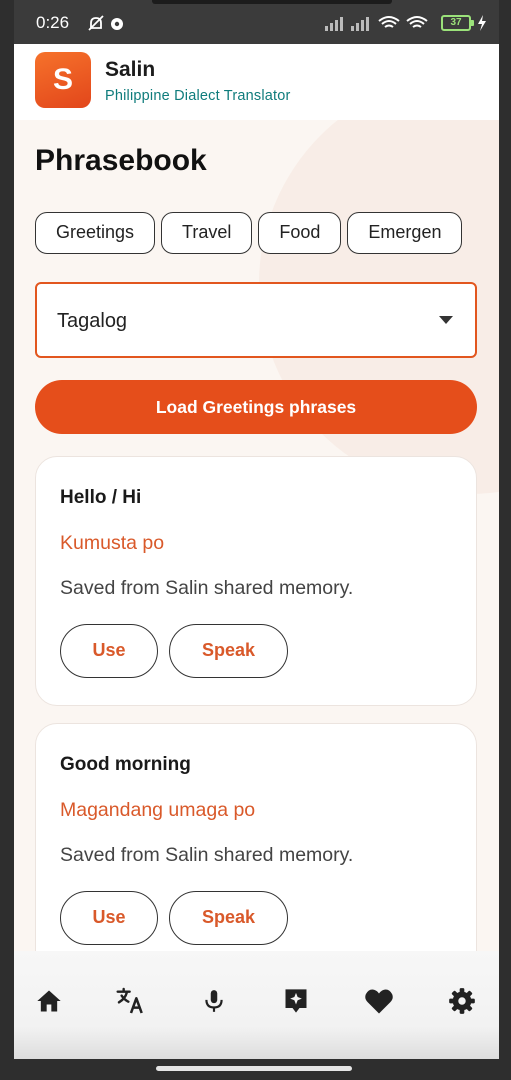 The height and width of the screenshot is (1080, 511). What do you see at coordinates (207, 233) in the screenshot?
I see `chip-travel: Travel` at bounding box center [207, 233].